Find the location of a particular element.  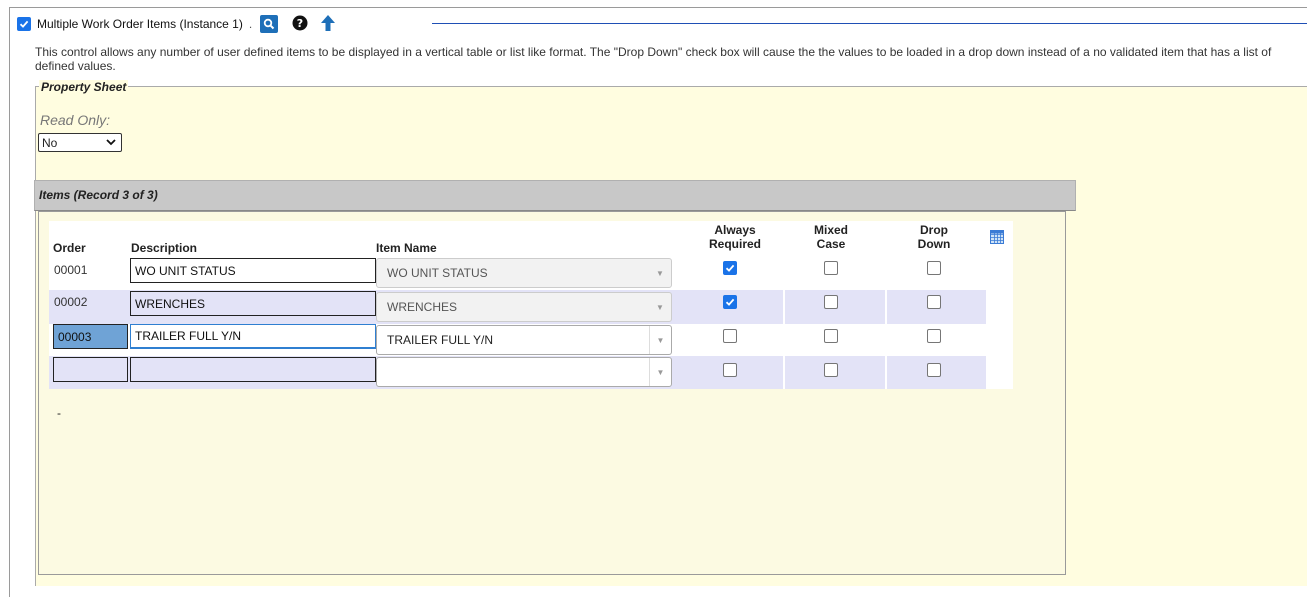

header-divider is located at coordinates (869, 23).